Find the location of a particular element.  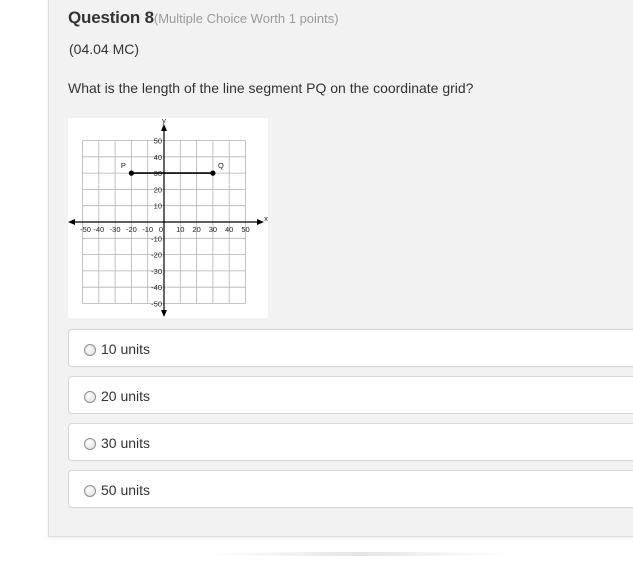

choice-option-2: 20 units is located at coordinates (350, 395).